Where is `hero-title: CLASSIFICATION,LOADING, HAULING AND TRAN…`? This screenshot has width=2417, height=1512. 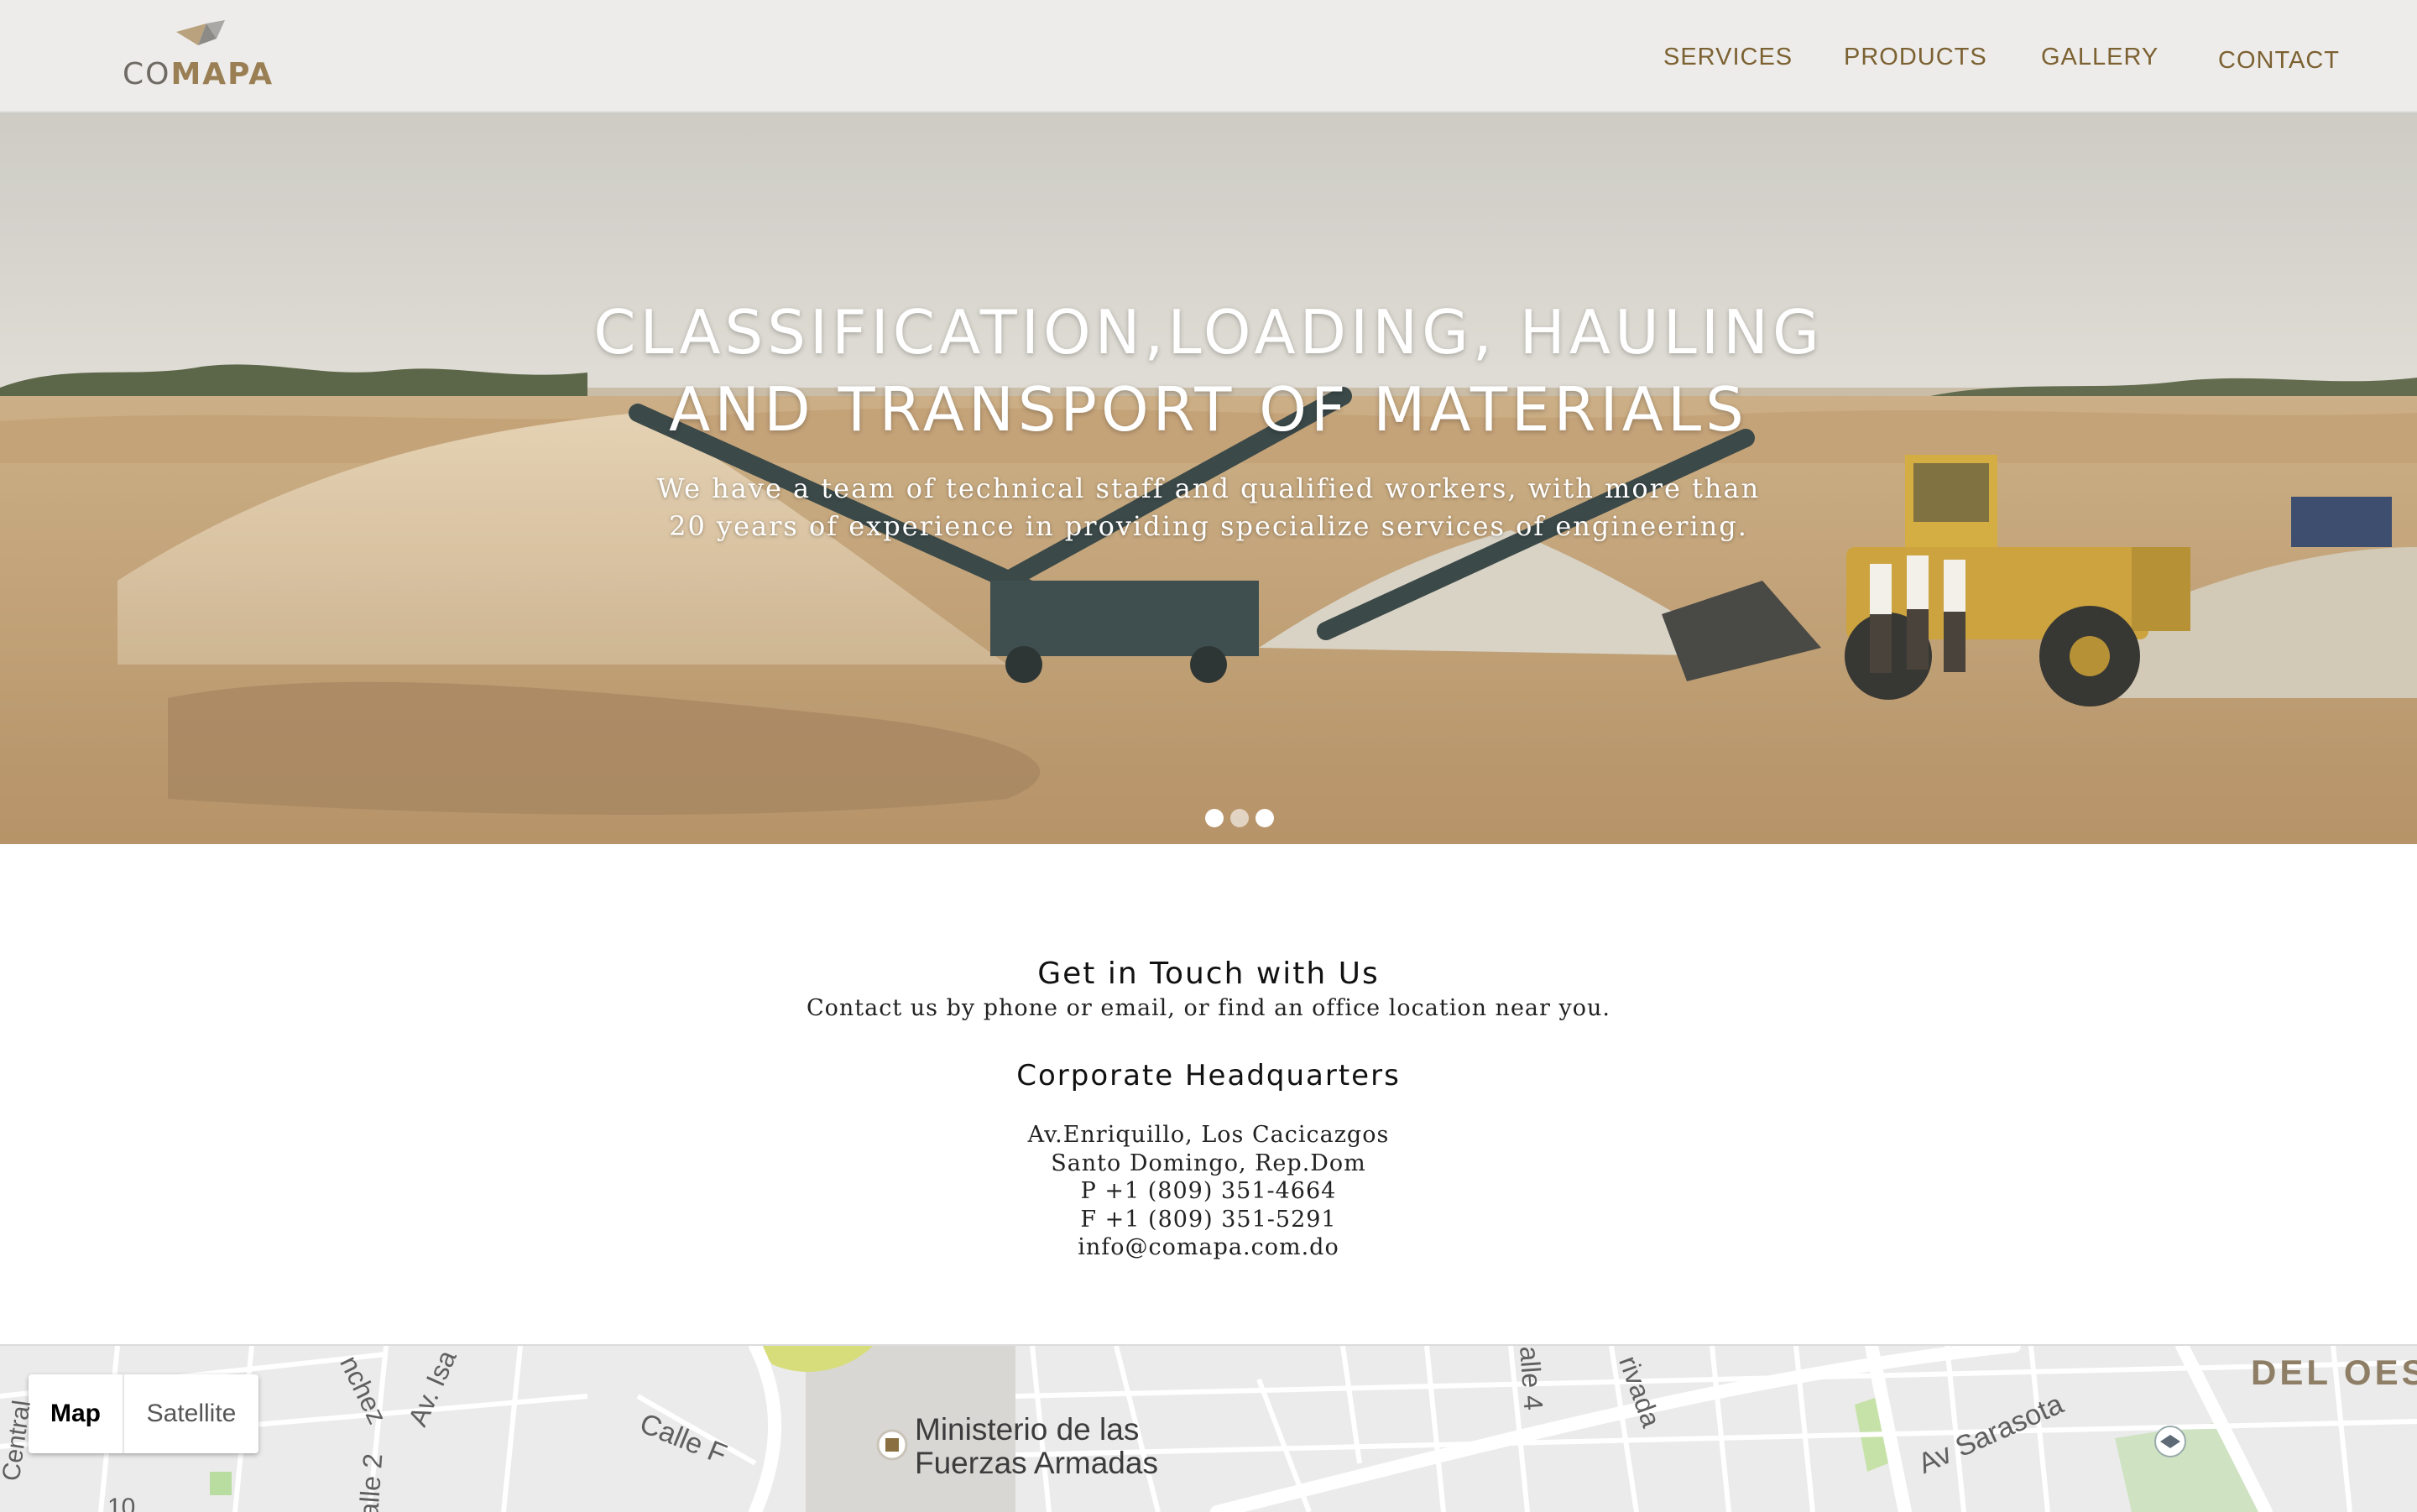
hero-title: CLASSIFICATION,LOADING, HAULING AND TRAN… is located at coordinates (1208, 371).